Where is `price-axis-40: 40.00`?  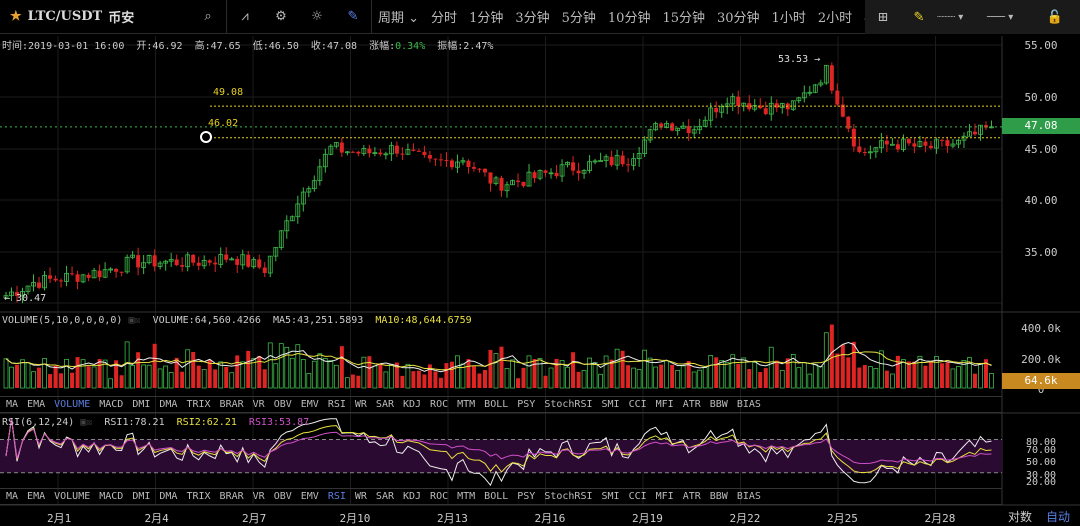 price-axis-40: 40.00 is located at coordinates (1041, 200).